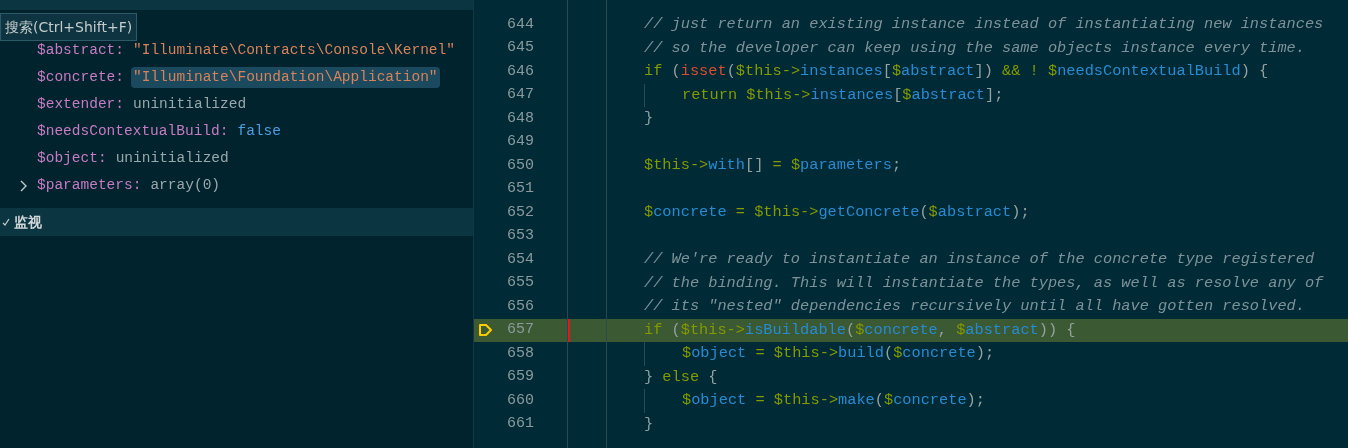 The image size is (1348, 448). What do you see at coordinates (520, 259) in the screenshot?
I see `line-number: 654` at bounding box center [520, 259].